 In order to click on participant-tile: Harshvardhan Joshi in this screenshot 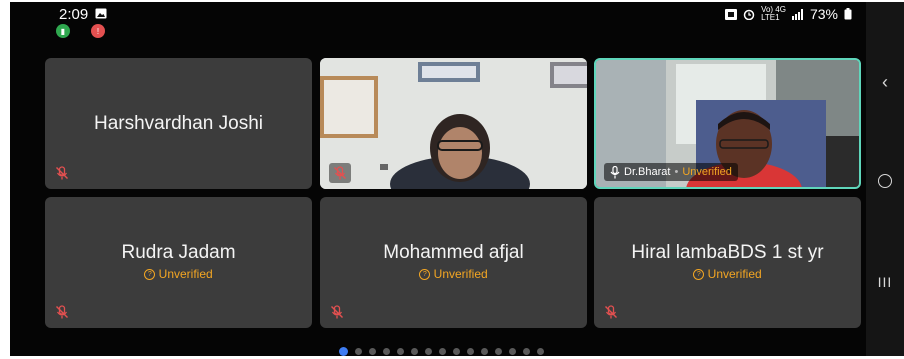, I will do `click(178, 123)`.